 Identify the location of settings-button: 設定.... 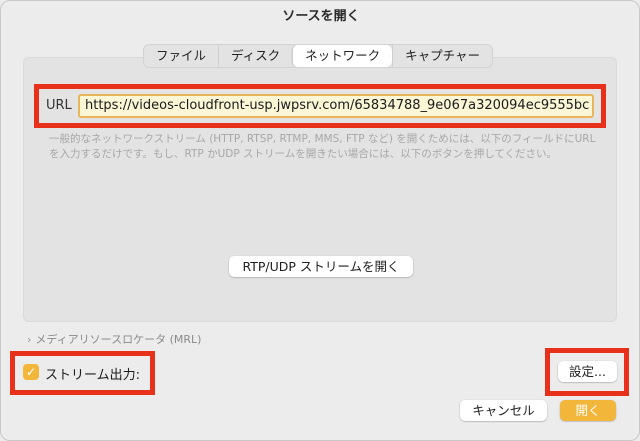
(587, 371).